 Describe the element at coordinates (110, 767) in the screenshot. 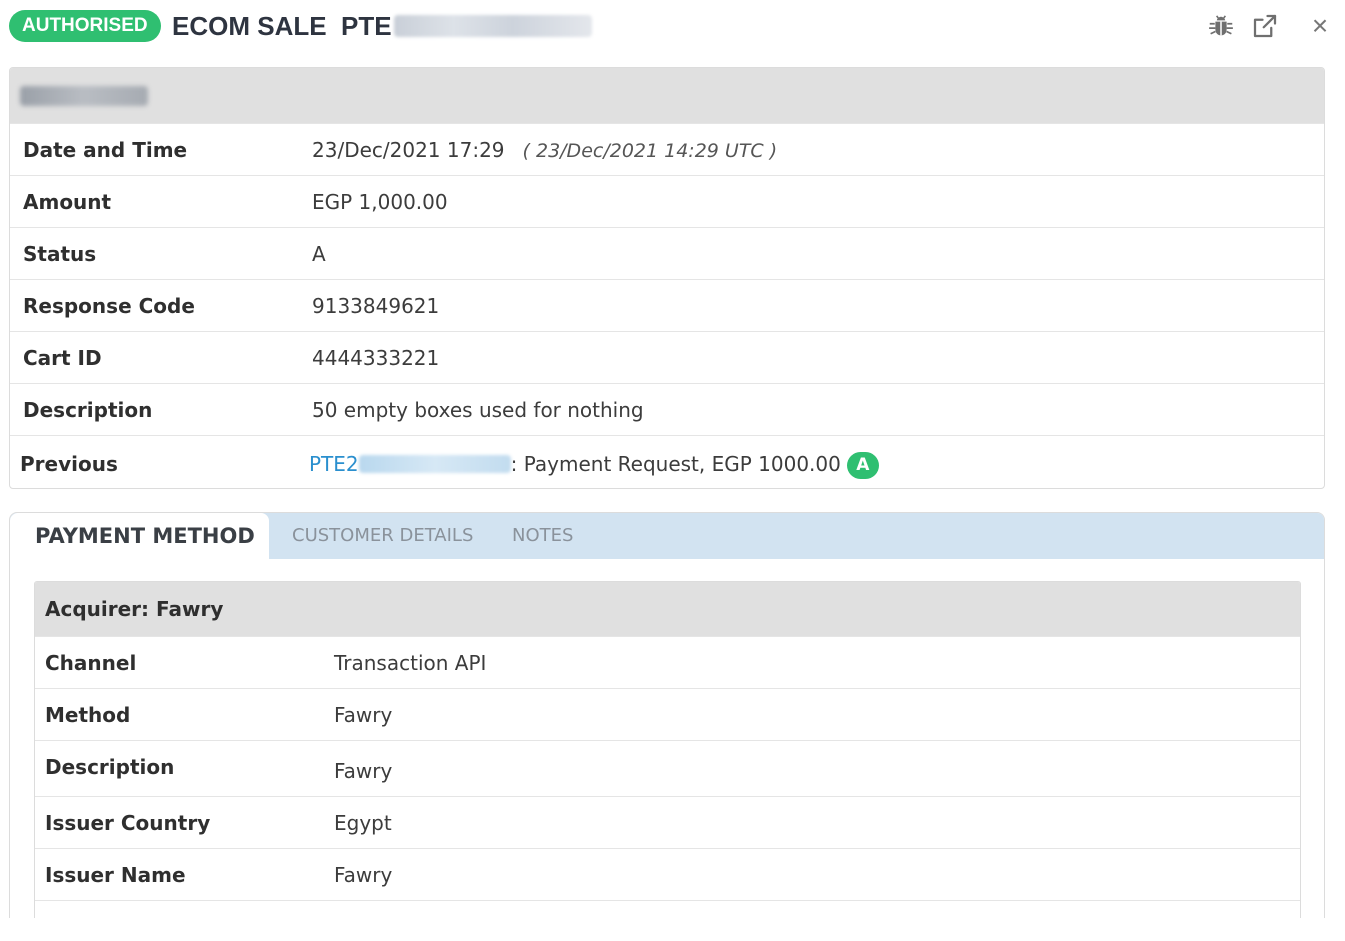

I see `payment-label: Description` at that location.